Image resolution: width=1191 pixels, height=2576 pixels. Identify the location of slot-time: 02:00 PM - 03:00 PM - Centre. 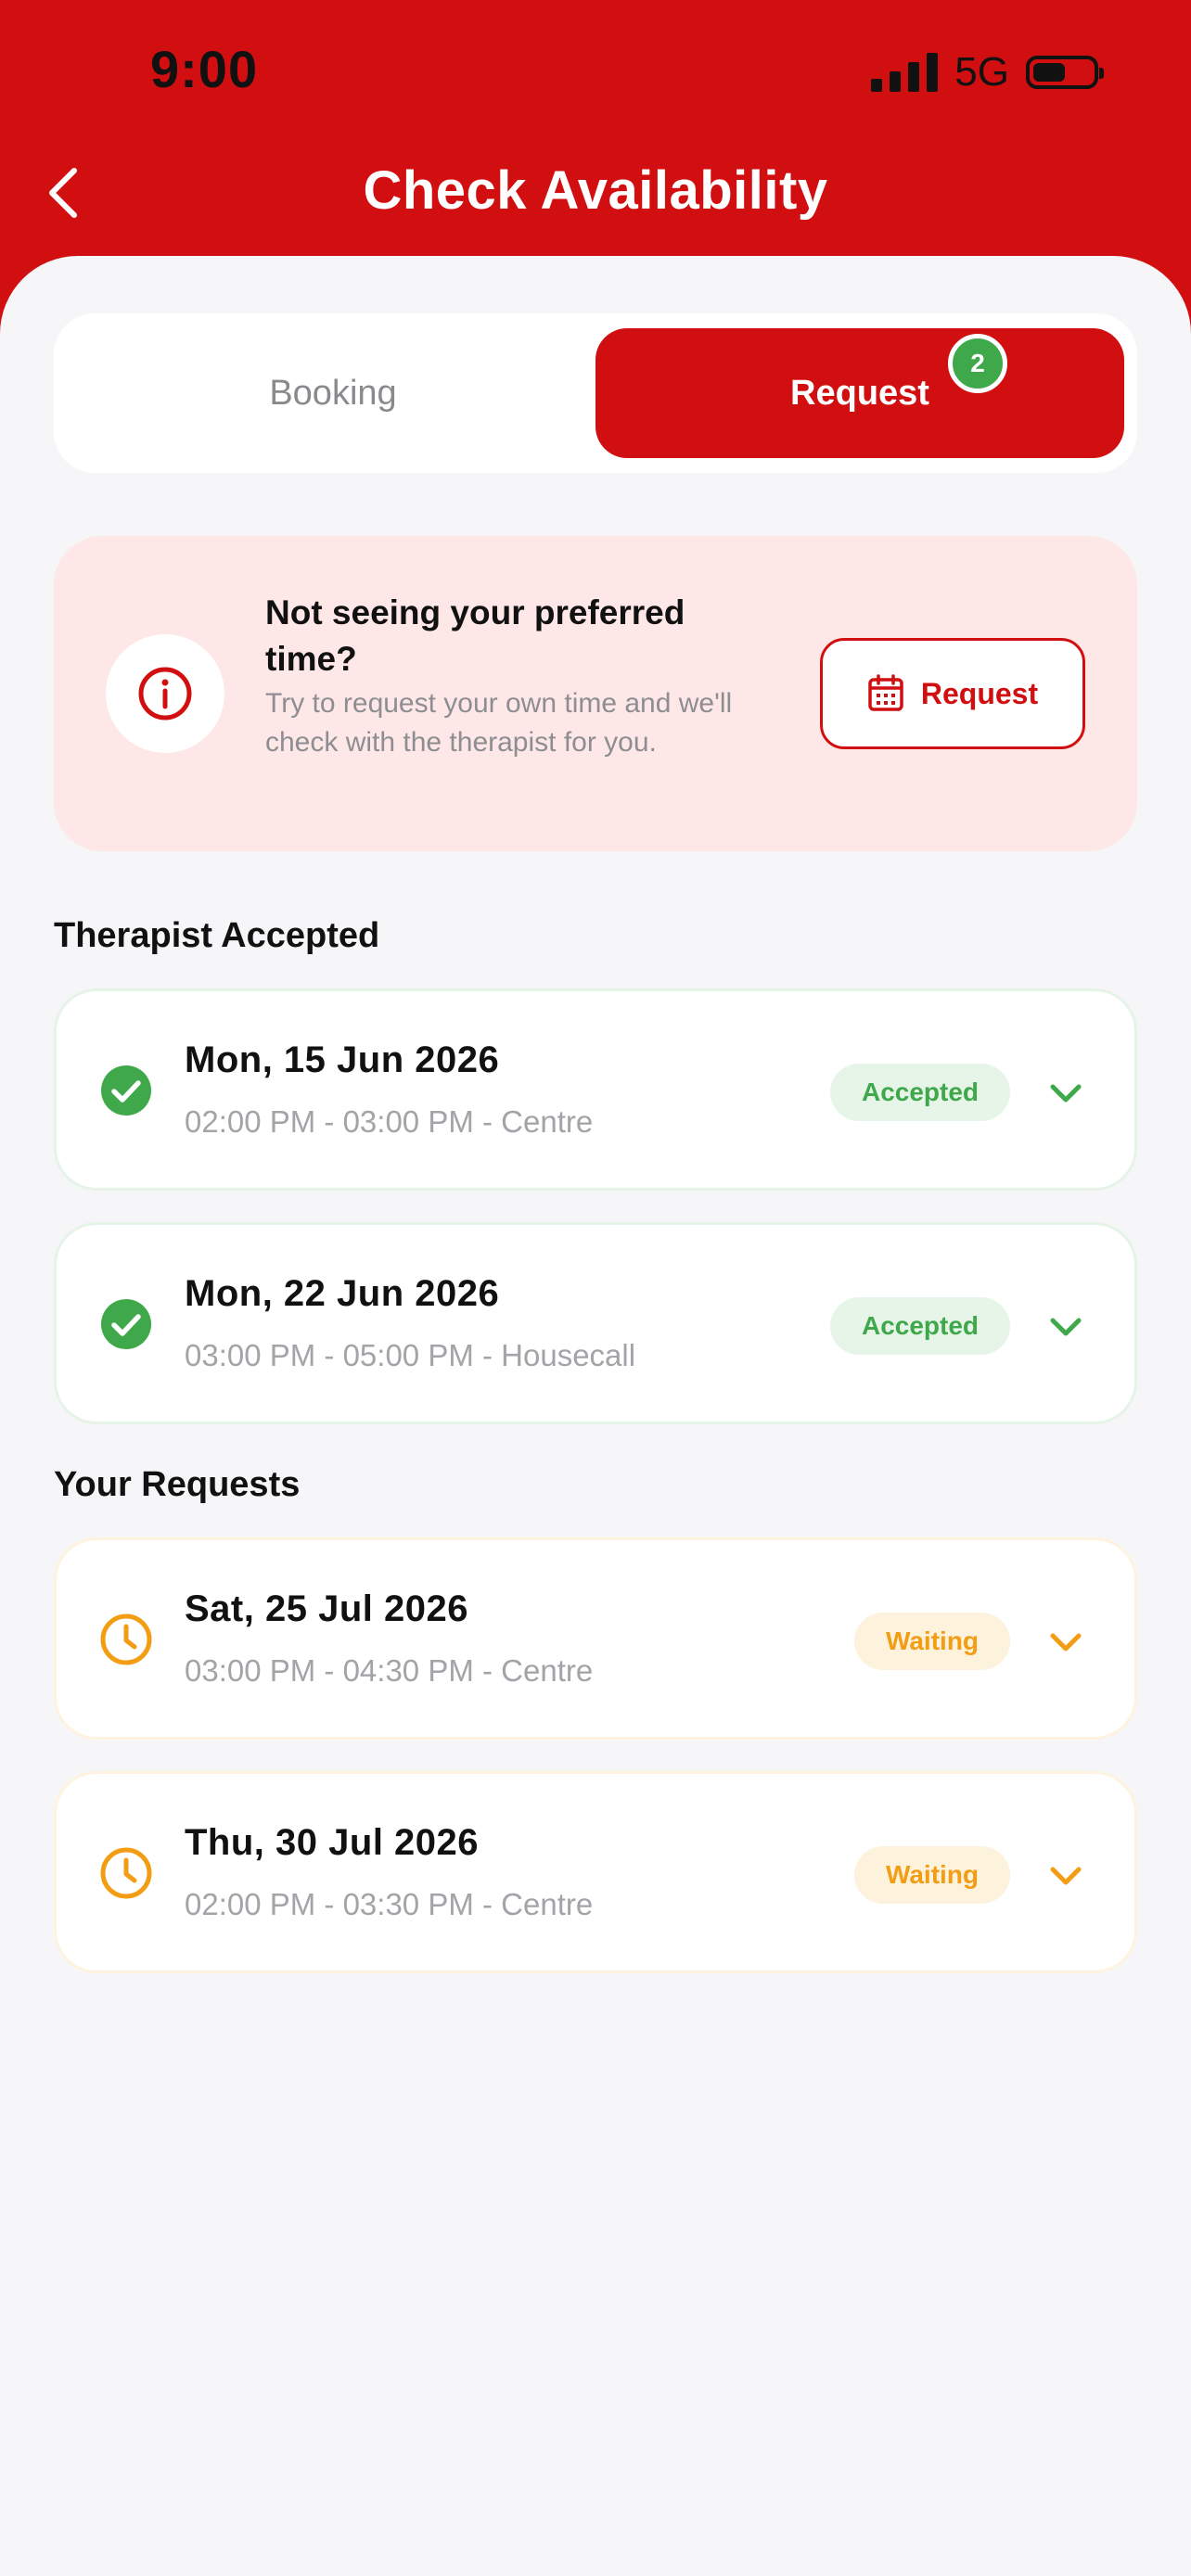
(389, 1122).